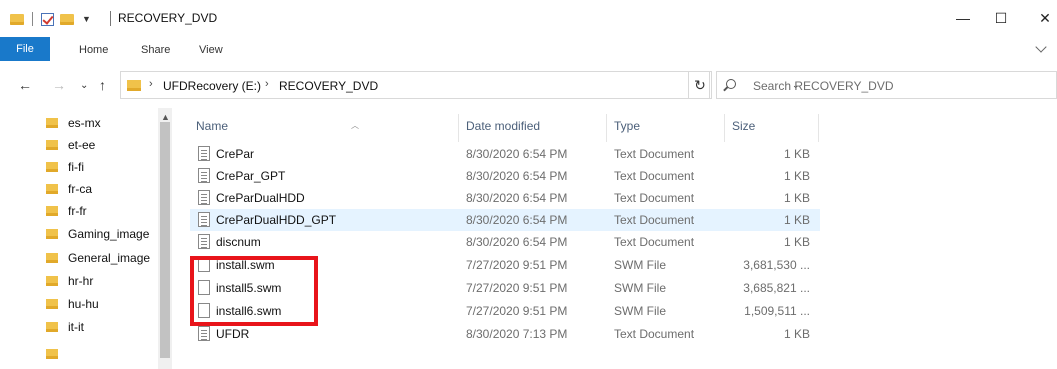 This screenshot has height=369, width=1057. I want to click on breadcrumb-drive: UFDRecovery (E:), so click(212, 86).